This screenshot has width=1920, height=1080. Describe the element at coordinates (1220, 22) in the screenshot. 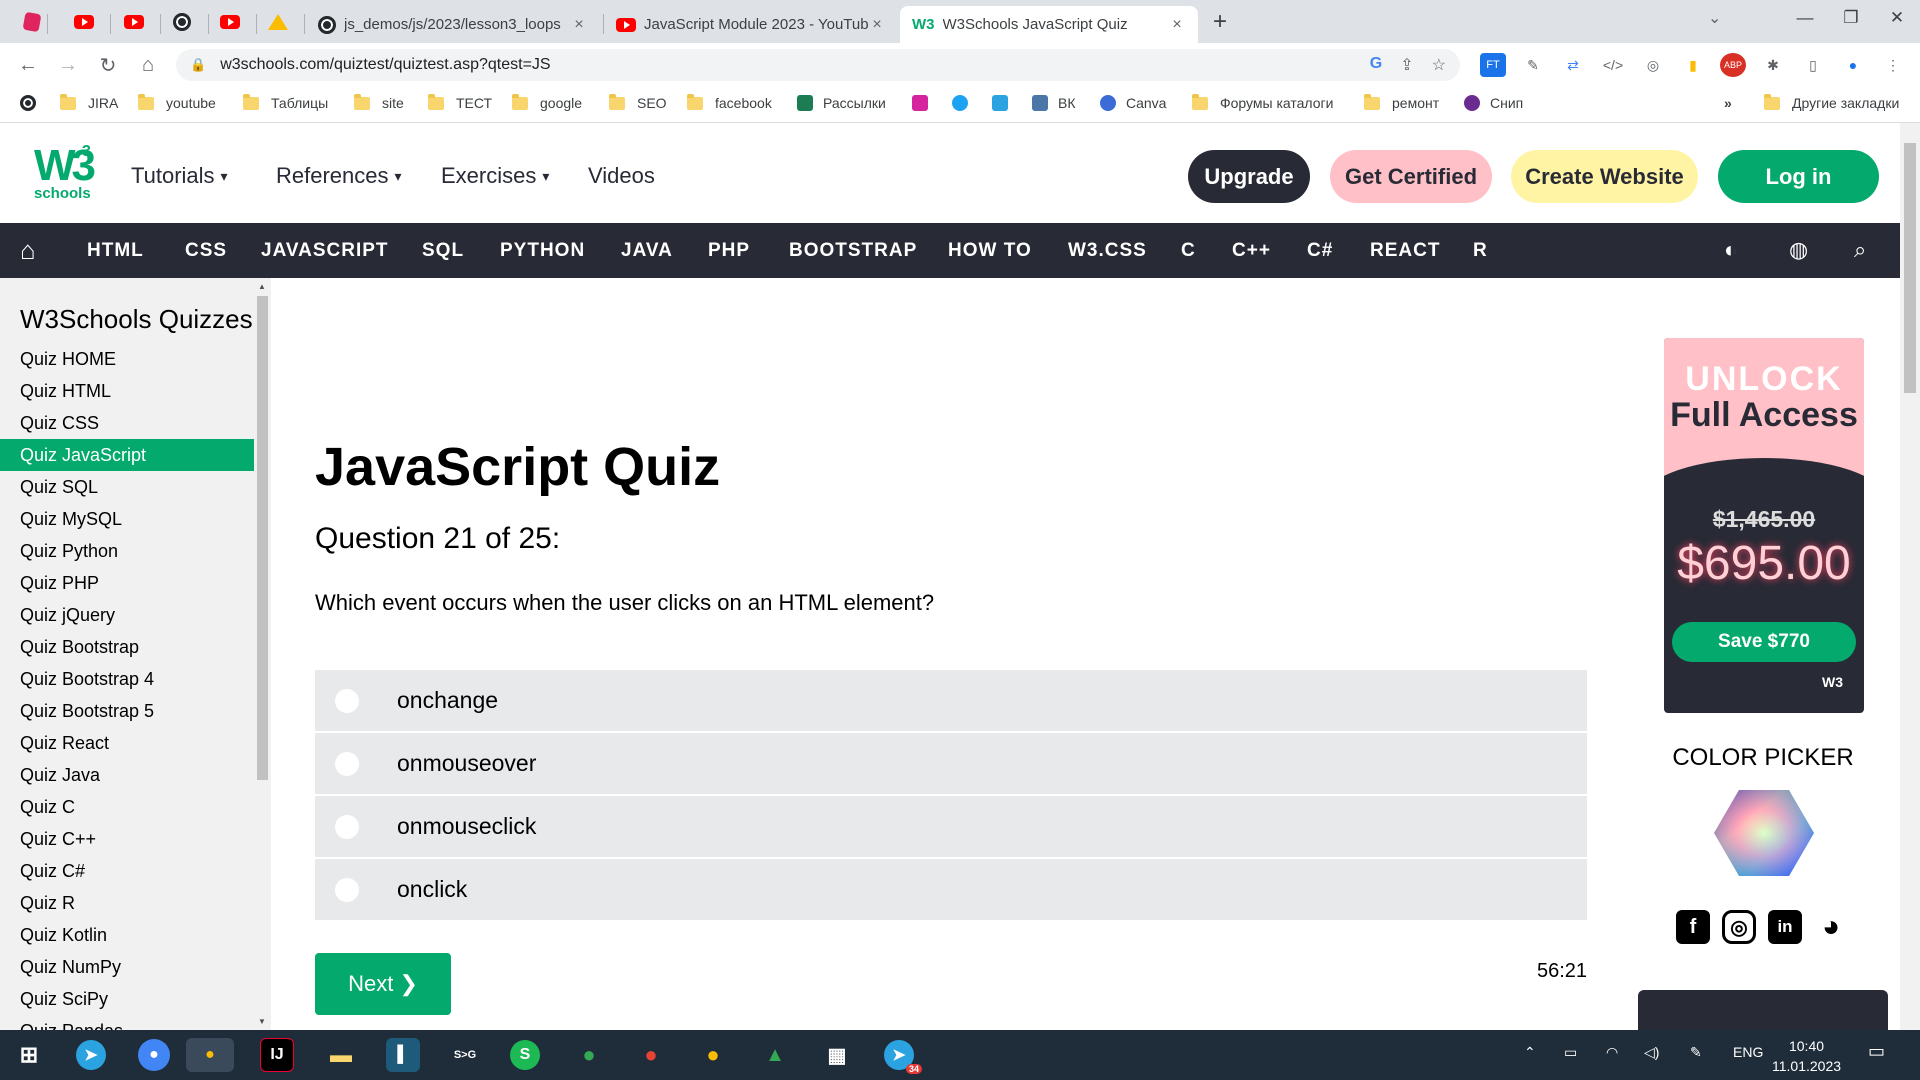

I see `new-tab-button: +` at that location.